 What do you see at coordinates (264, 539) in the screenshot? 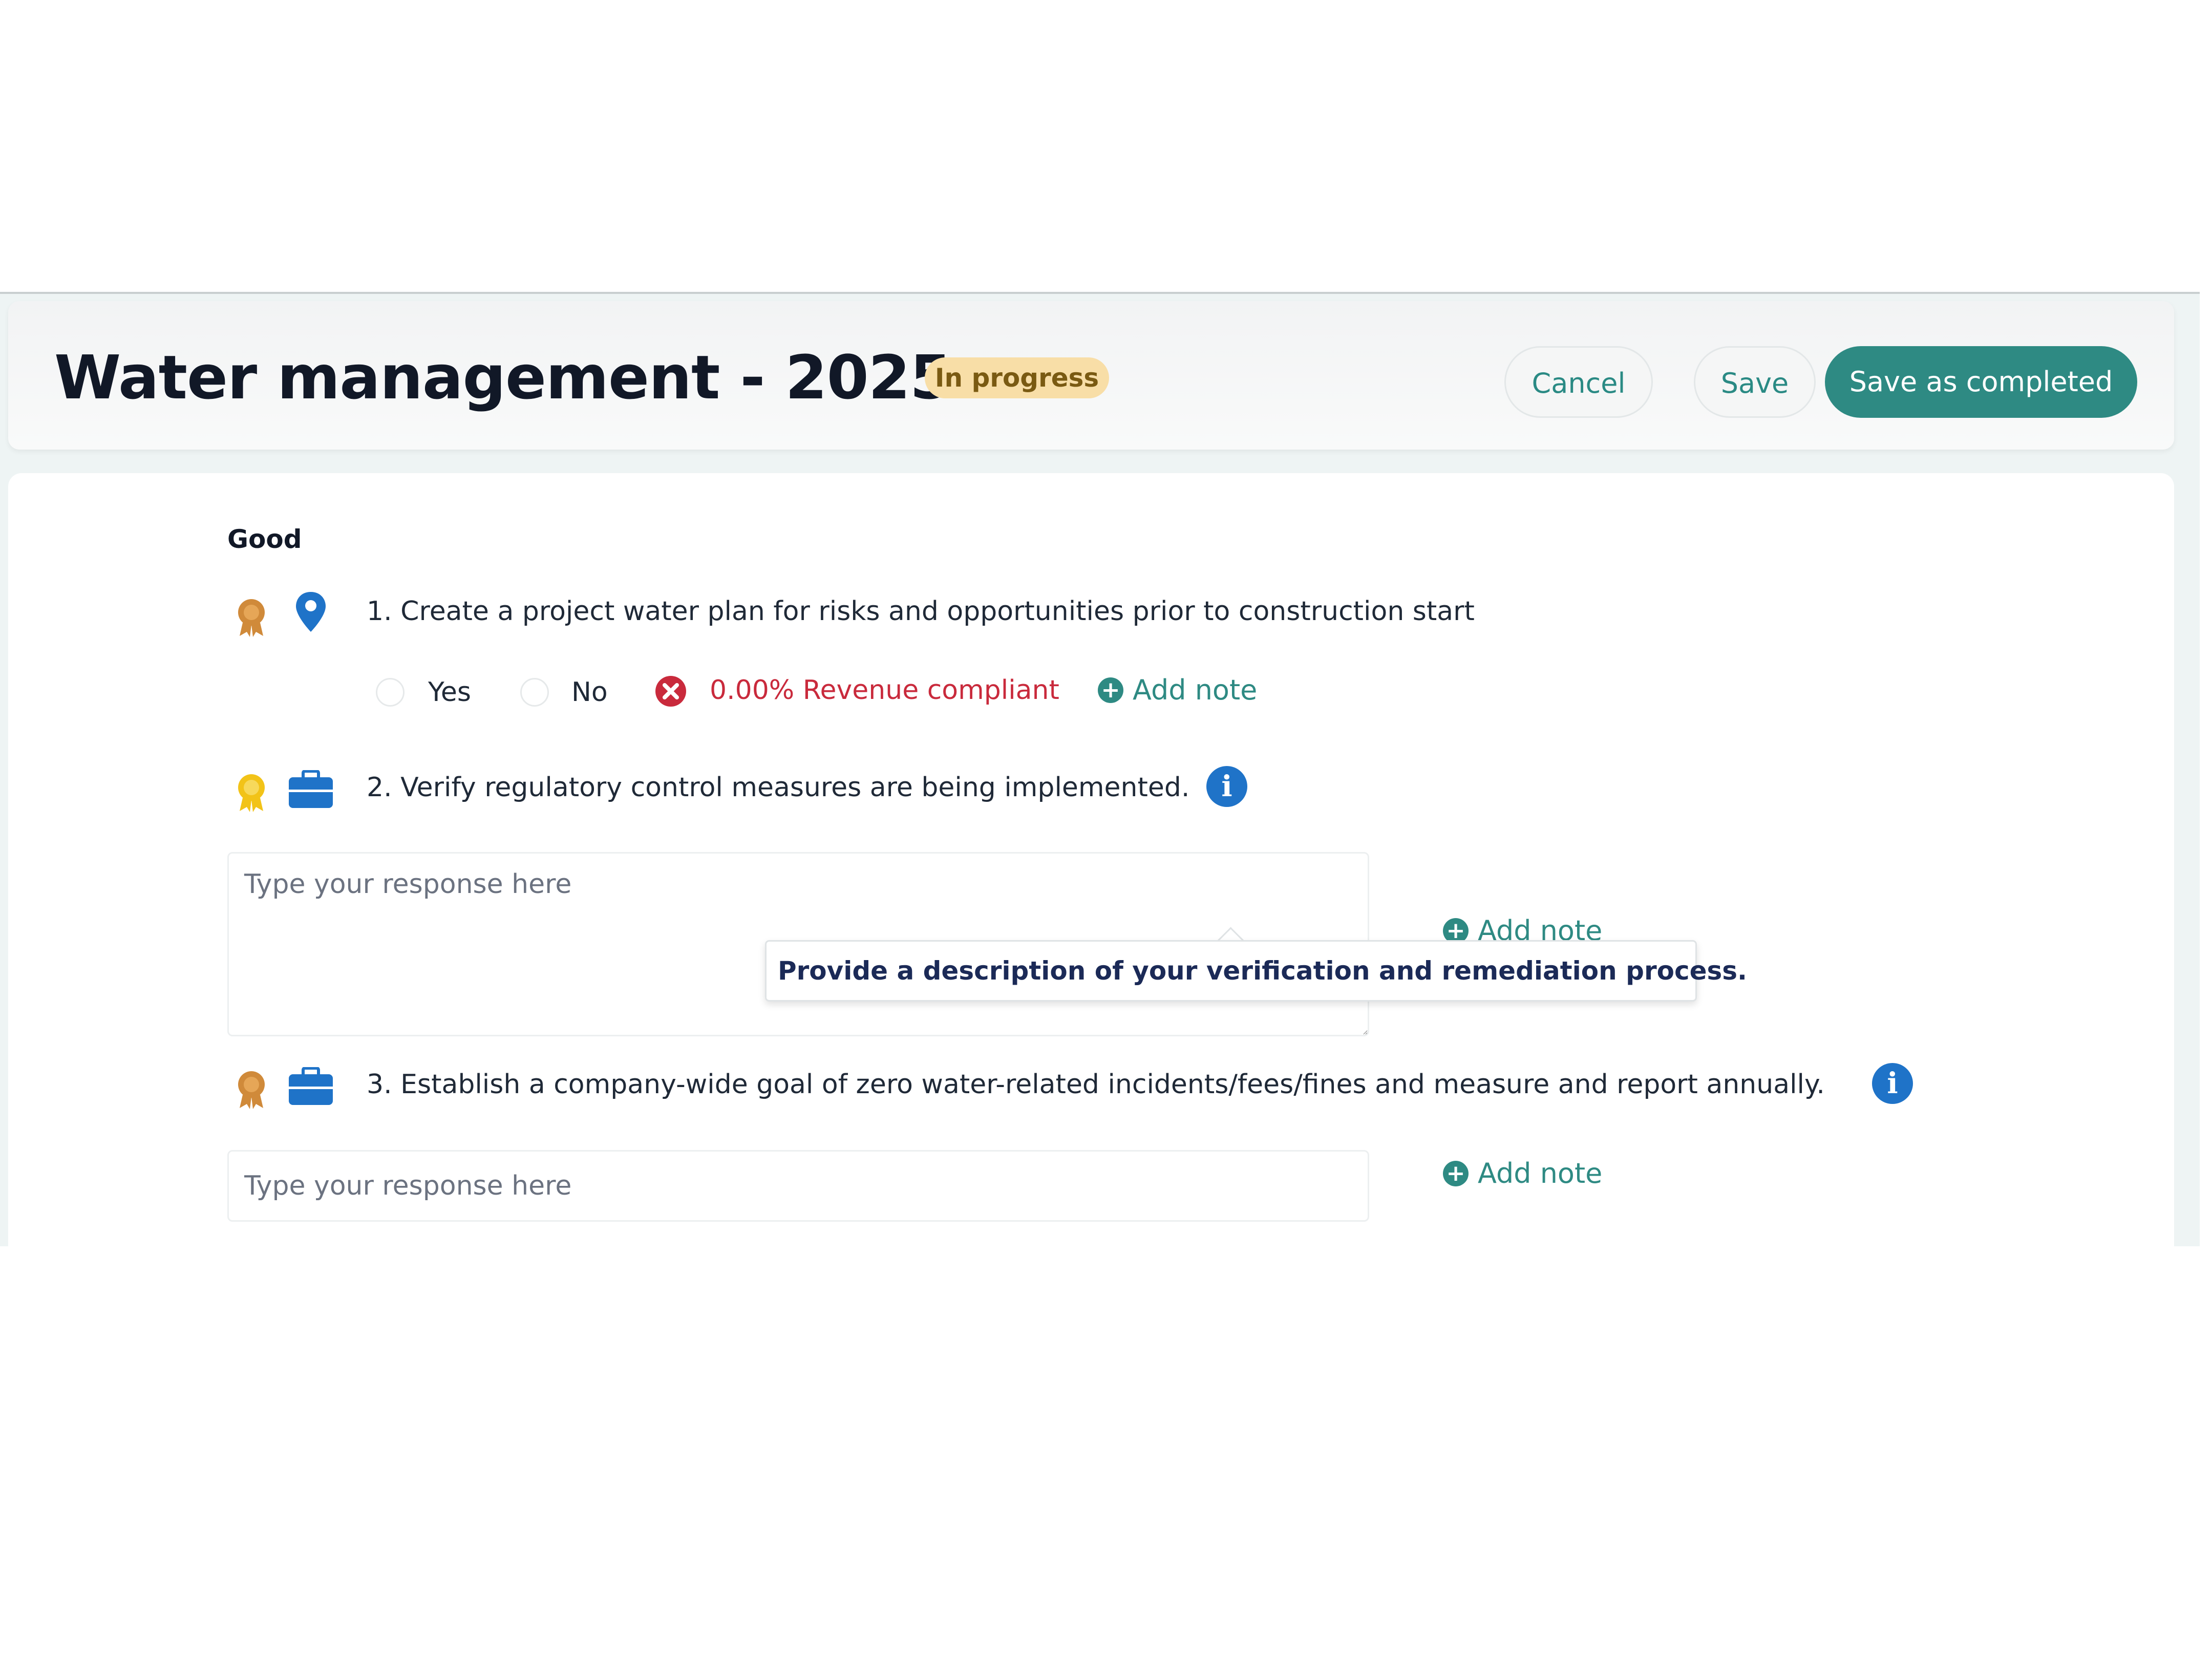
I see `section-label: Good` at bounding box center [264, 539].